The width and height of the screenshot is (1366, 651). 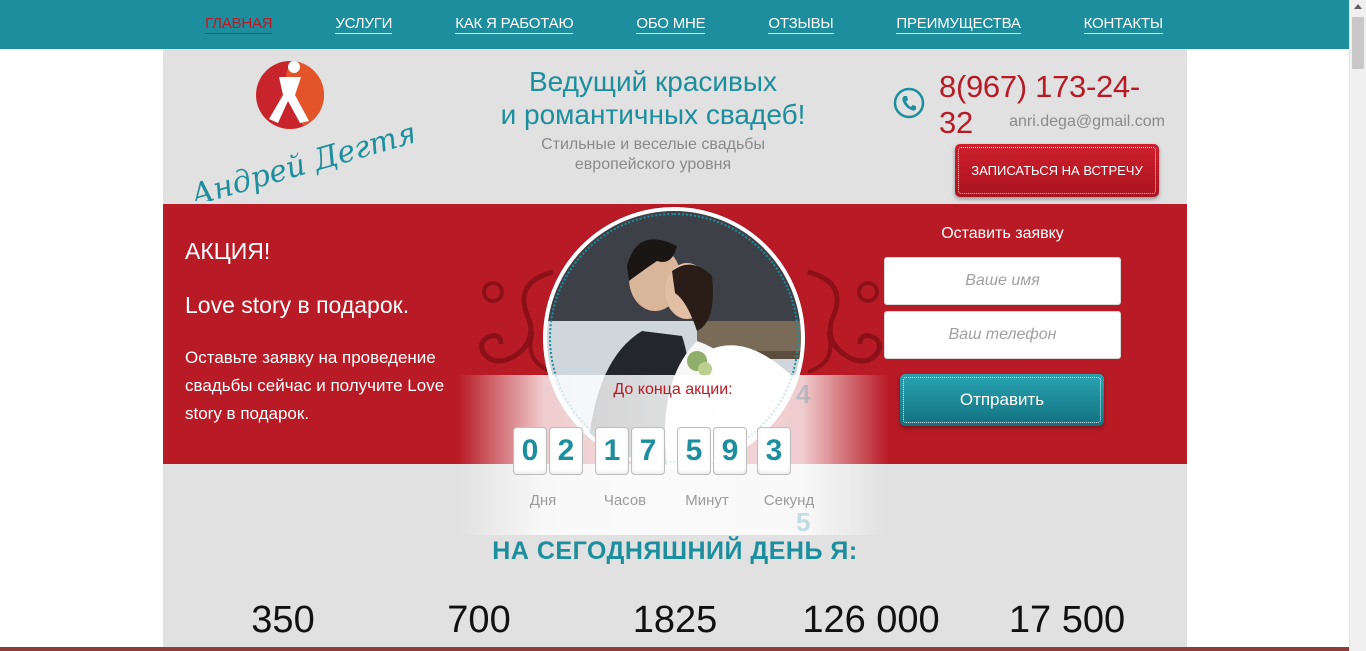 What do you see at coordinates (1002, 233) in the screenshot?
I see `form-title: Оставить заявку` at bounding box center [1002, 233].